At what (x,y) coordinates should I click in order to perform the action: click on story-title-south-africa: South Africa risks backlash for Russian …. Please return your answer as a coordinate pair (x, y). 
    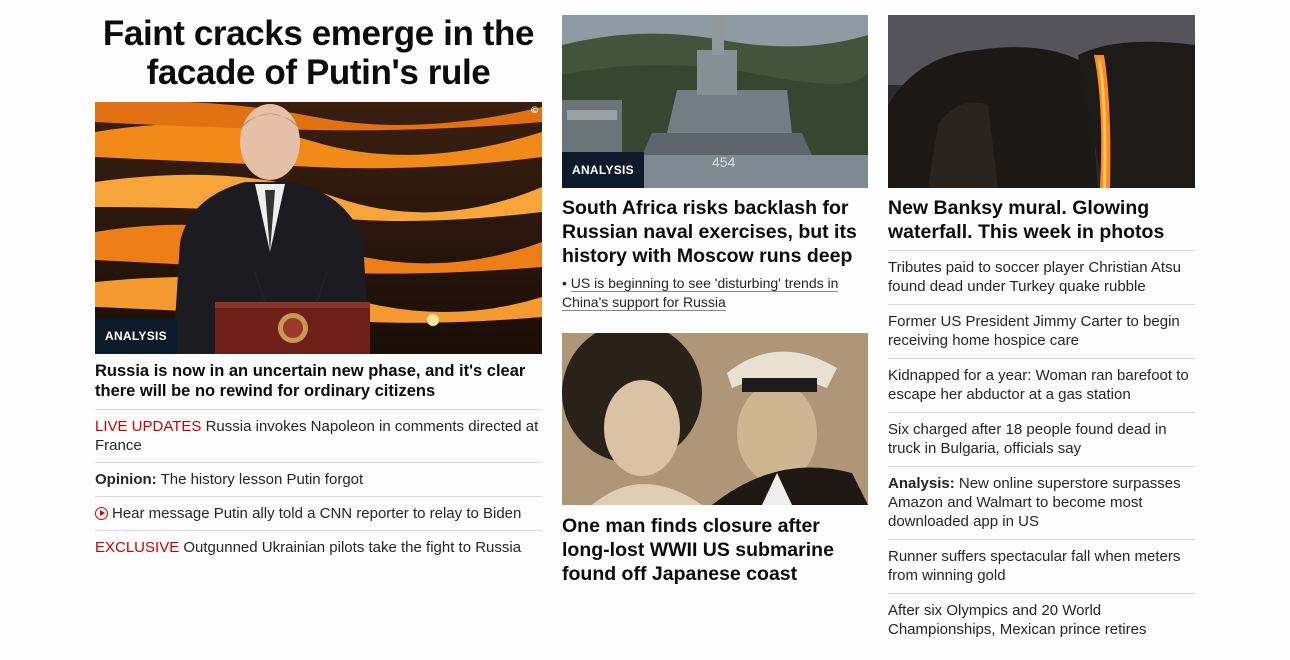
    Looking at the image, I should click on (715, 232).